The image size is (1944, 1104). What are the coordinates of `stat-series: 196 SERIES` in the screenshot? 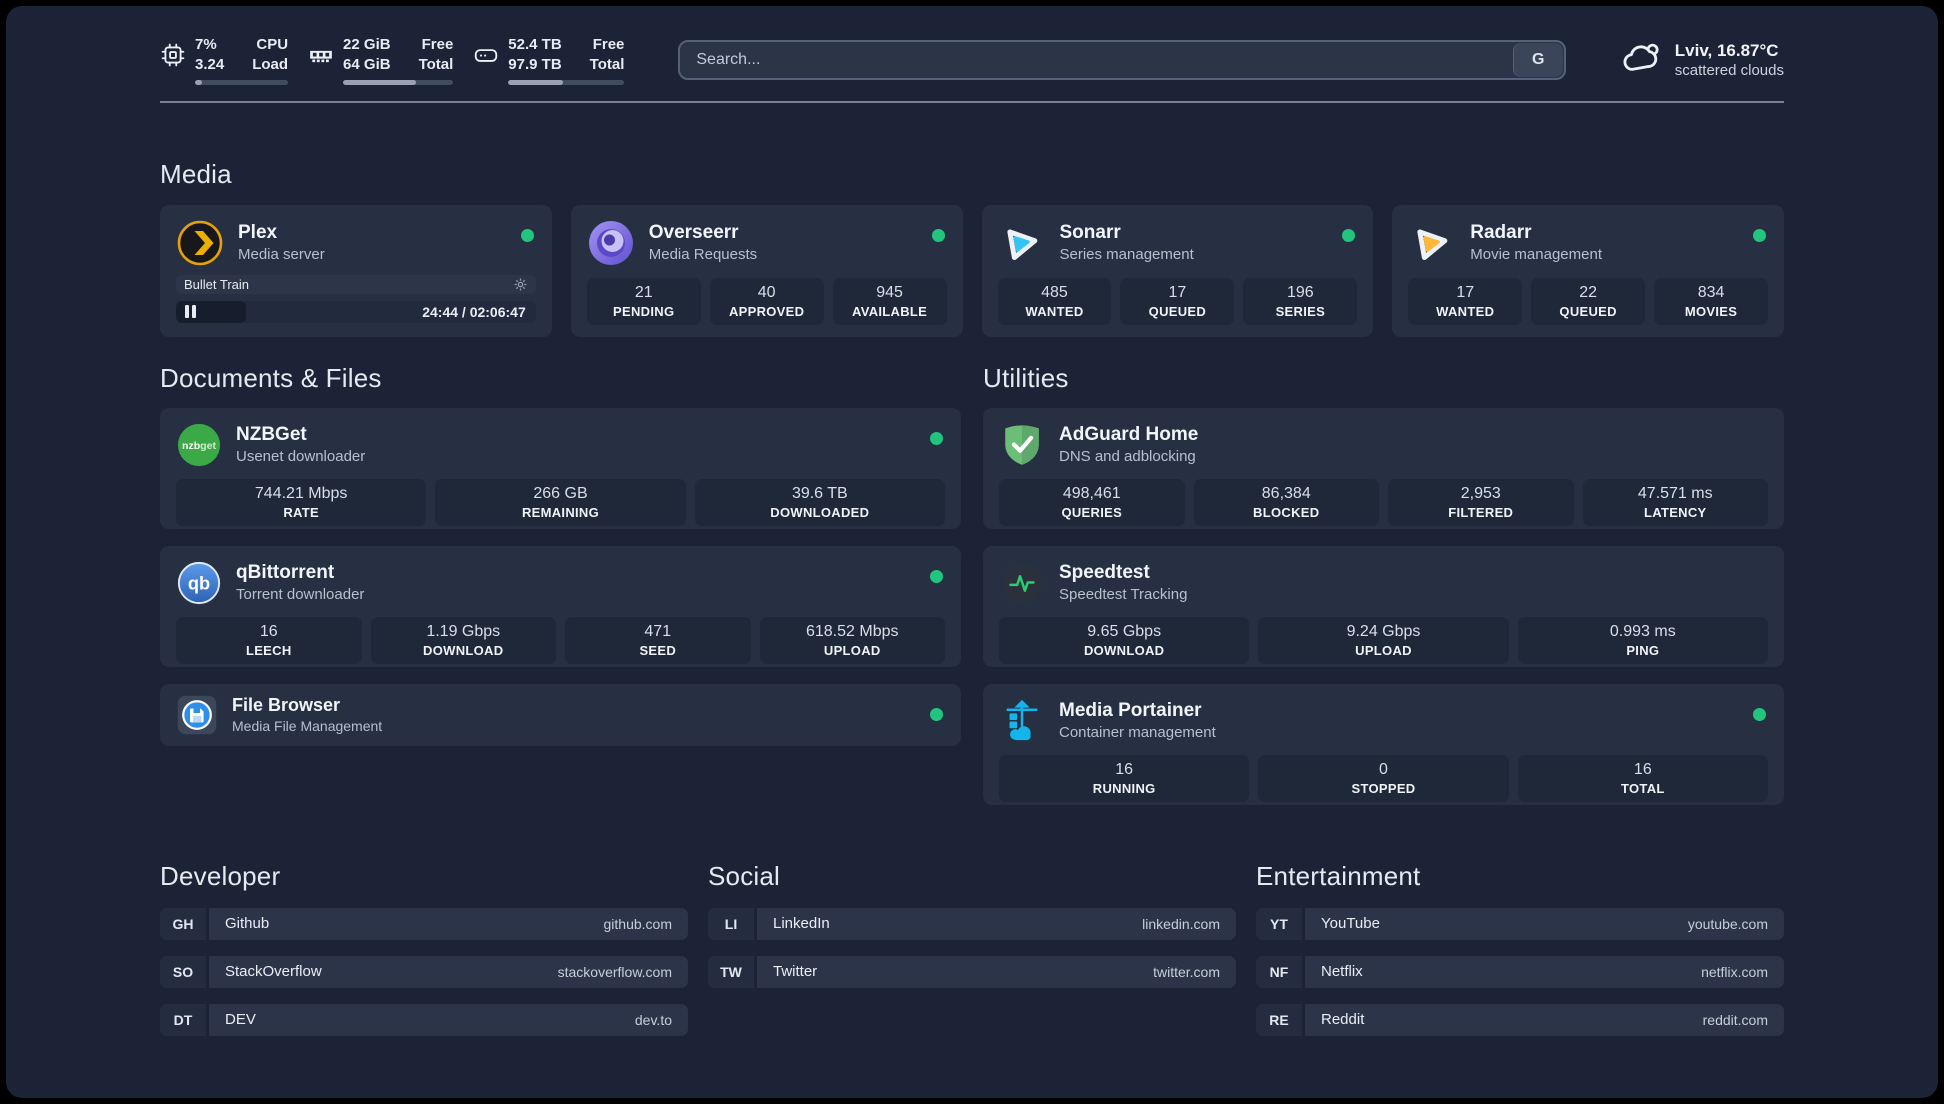 It's located at (1300, 301).